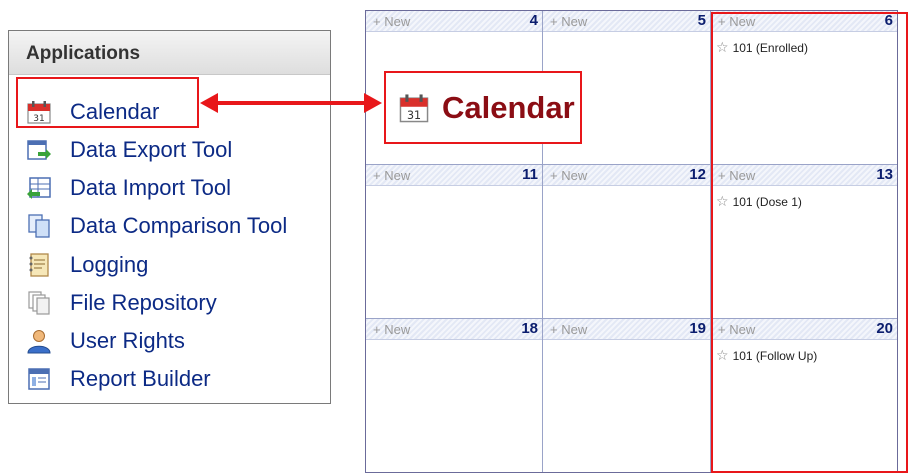 This screenshot has height=476, width=911. Describe the element at coordinates (39, 342) in the screenshot. I see `user-rights-icon` at that location.